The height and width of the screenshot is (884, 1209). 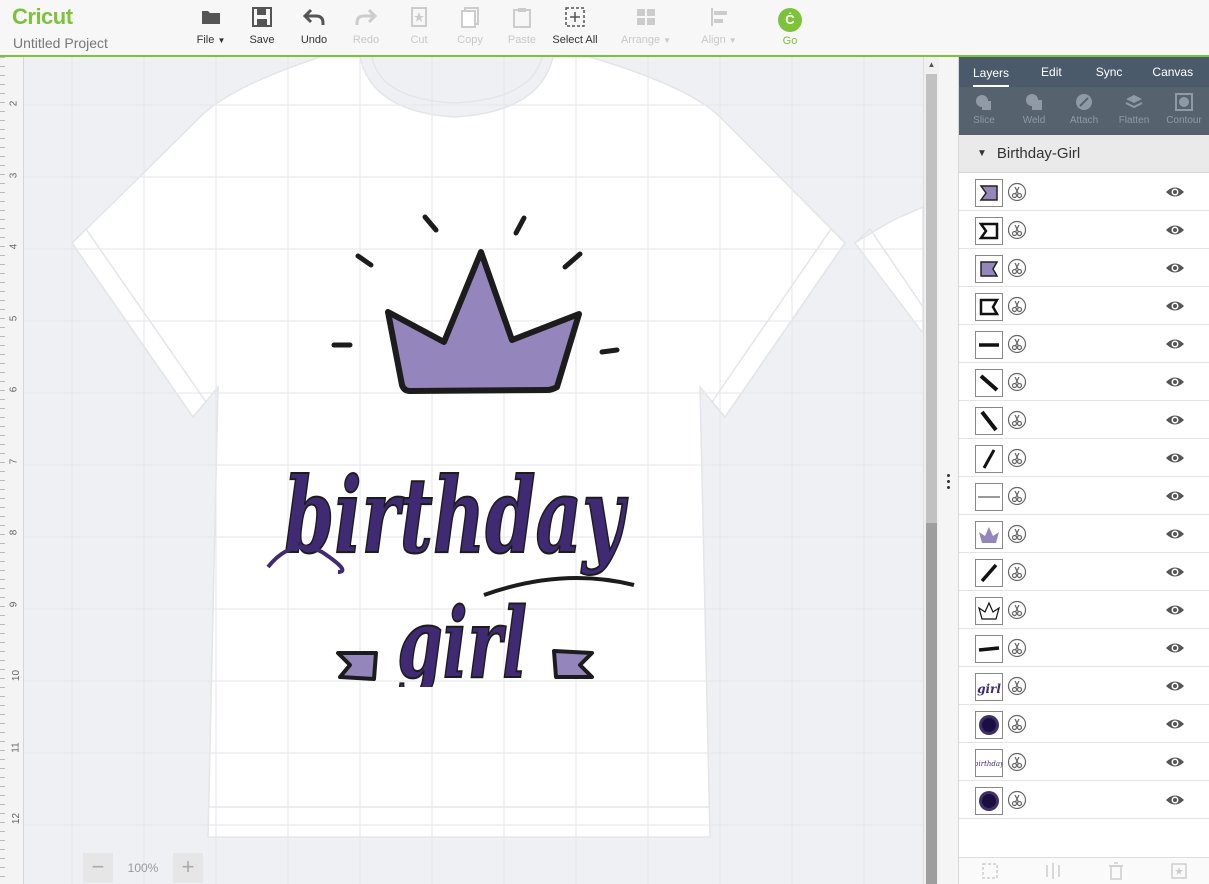 What do you see at coordinates (984, 114) in the screenshot?
I see `slice-button: Slice` at bounding box center [984, 114].